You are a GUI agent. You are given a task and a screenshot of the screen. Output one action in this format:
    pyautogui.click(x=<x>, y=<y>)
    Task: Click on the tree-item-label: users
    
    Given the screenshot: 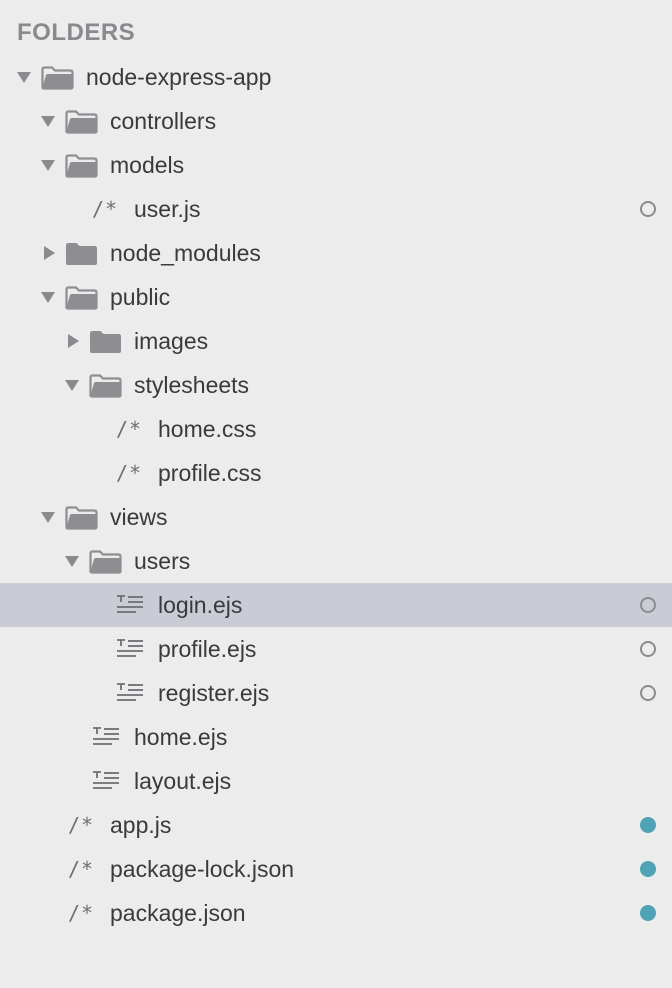 What is the action you would take?
    pyautogui.click(x=162, y=561)
    